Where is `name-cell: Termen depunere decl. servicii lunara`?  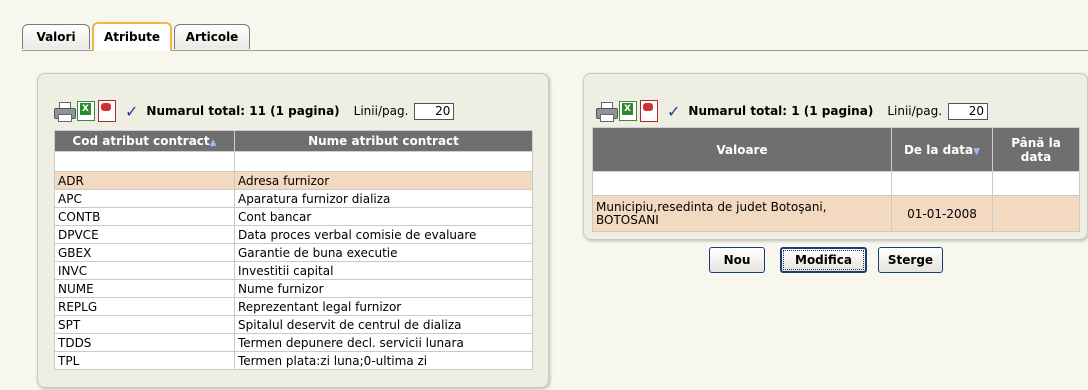 name-cell: Termen depunere decl. servicii lunara is located at coordinates (383, 342).